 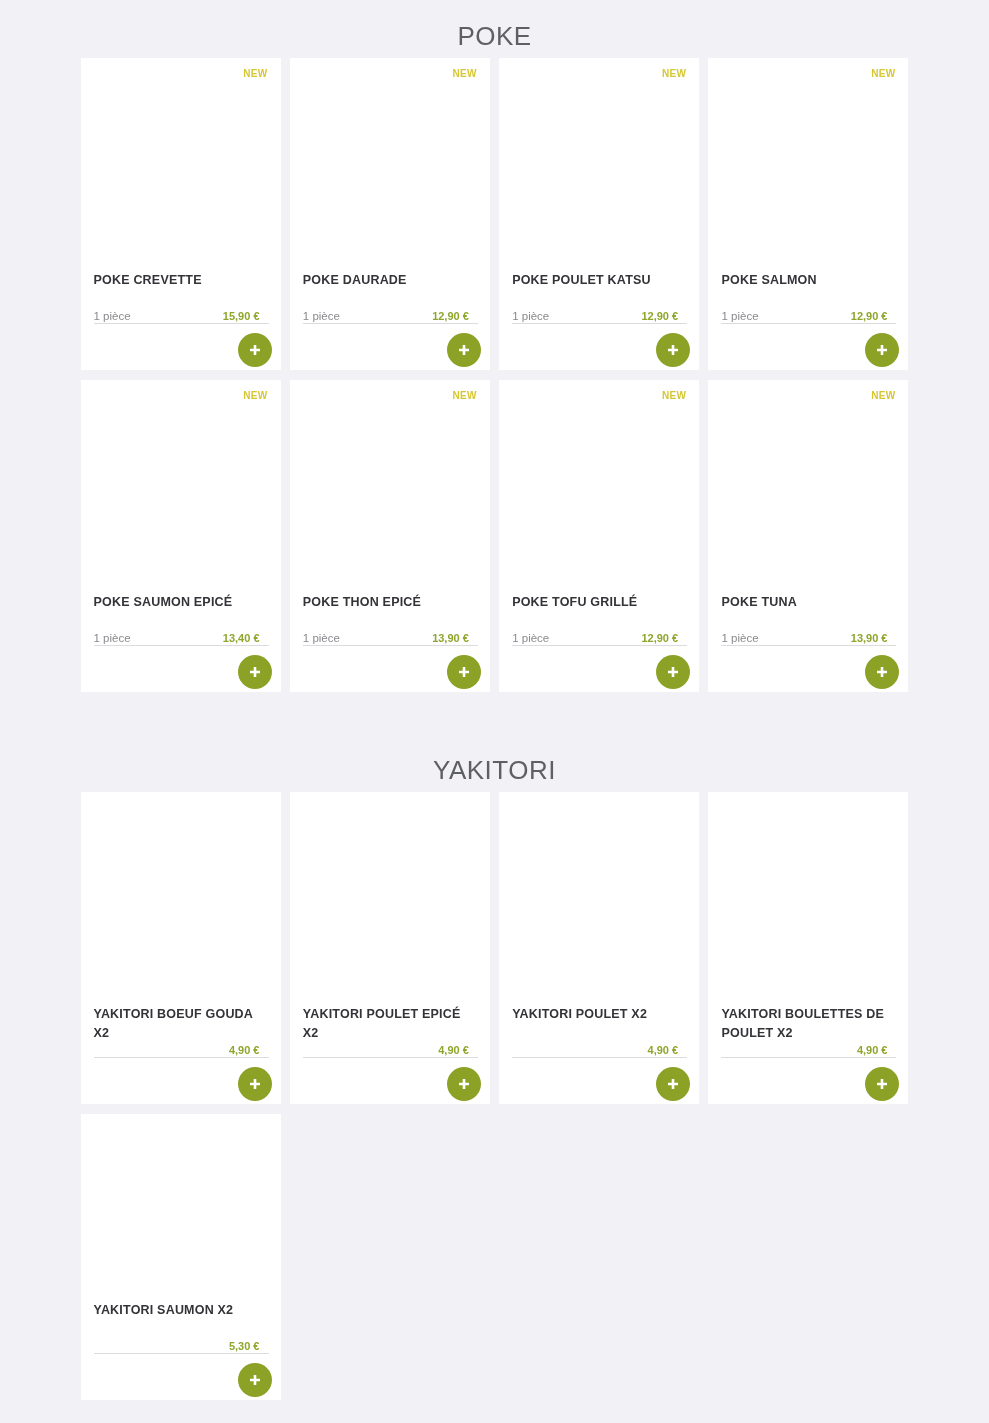 I want to click on section-title: YAKITORI, so click(x=494, y=770).